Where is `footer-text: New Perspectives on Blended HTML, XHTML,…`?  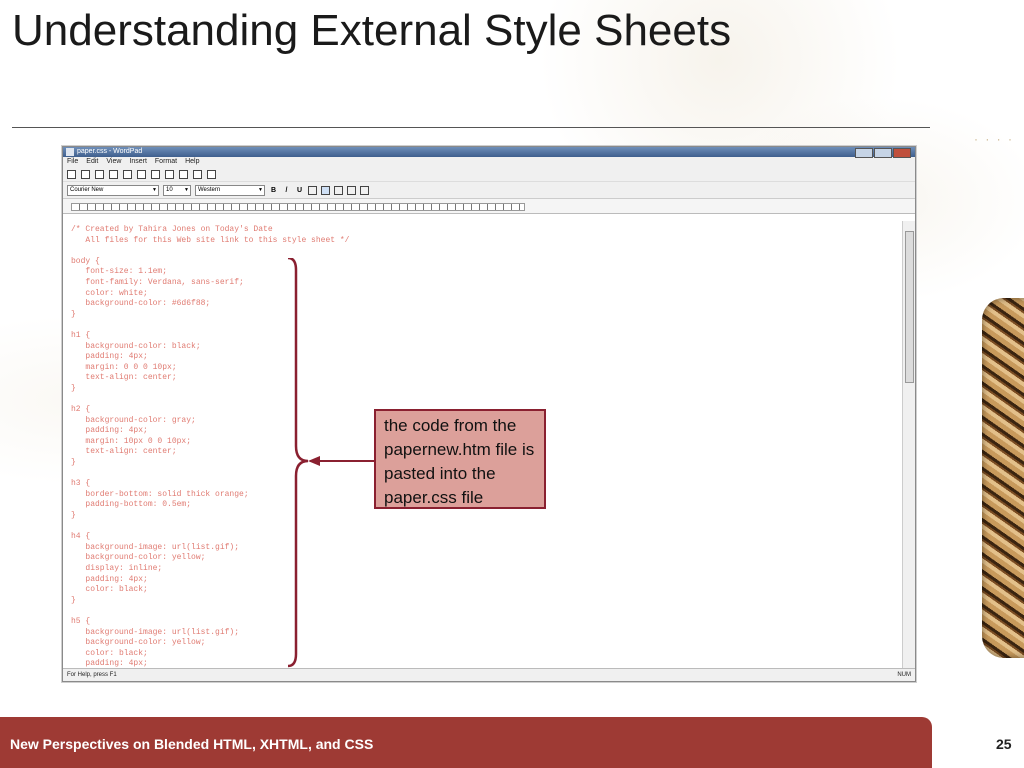
footer-text: New Perspectives on Blended HTML, XHTML,… is located at coordinates (192, 744).